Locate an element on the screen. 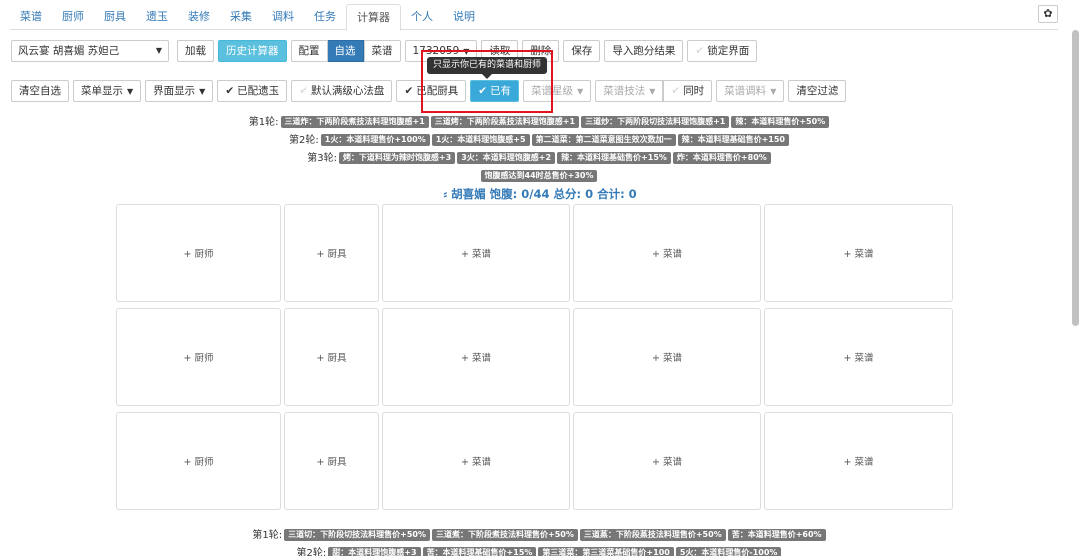 The image size is (1080, 556). recipe-skill-dropdown: 菜谱技法 ▼ is located at coordinates (629, 91).